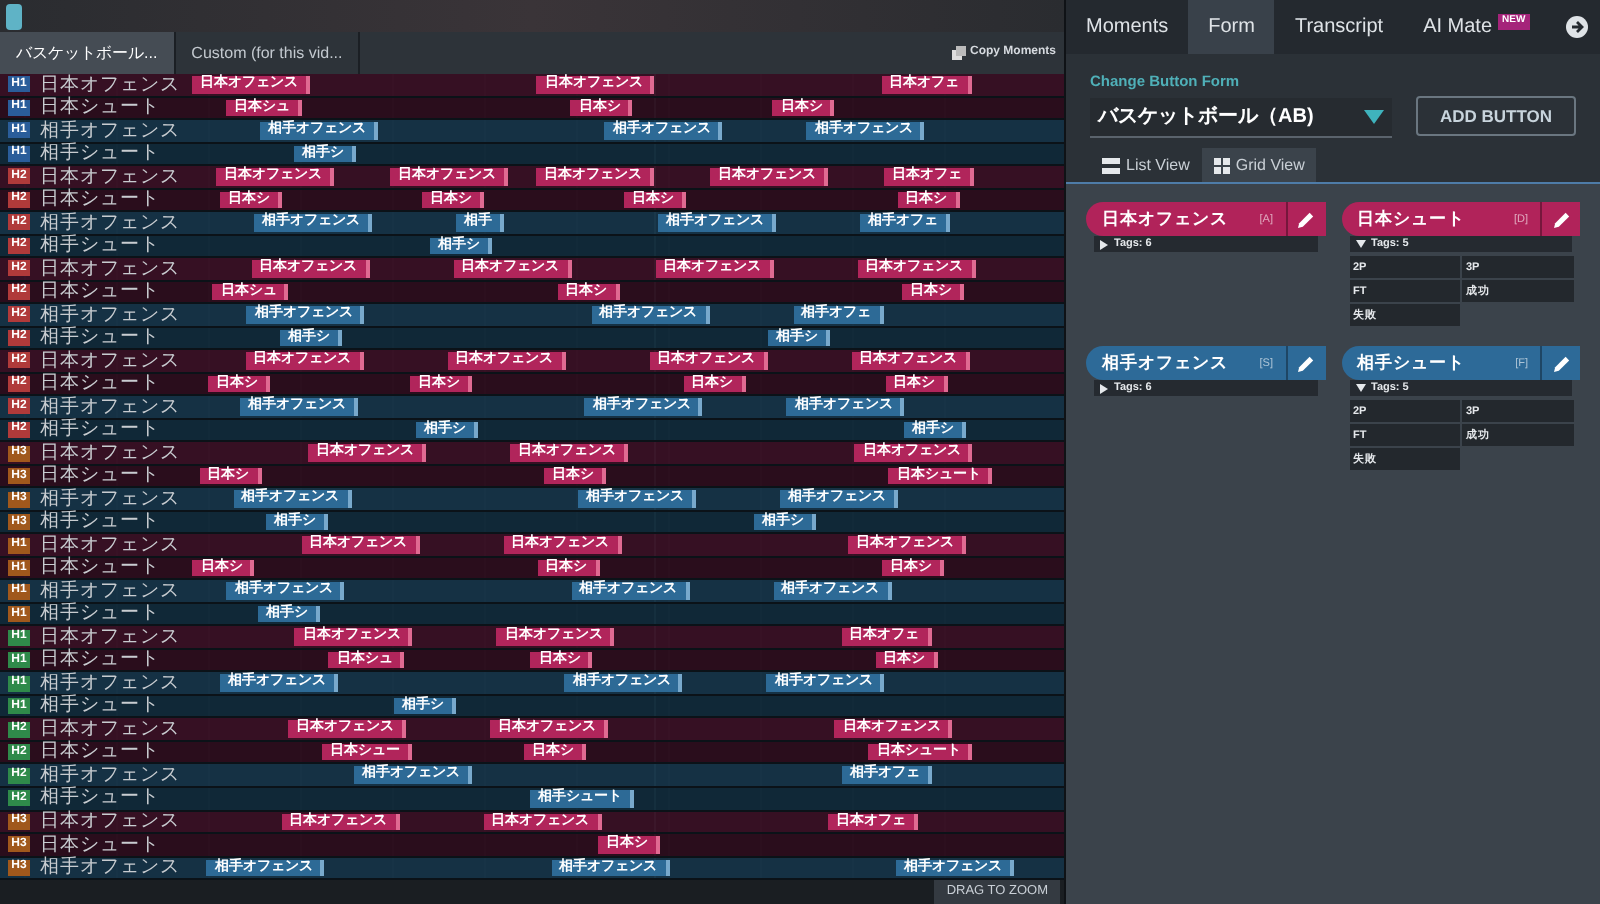  I want to click on button-label: 日本オフェンス, so click(1165, 219).